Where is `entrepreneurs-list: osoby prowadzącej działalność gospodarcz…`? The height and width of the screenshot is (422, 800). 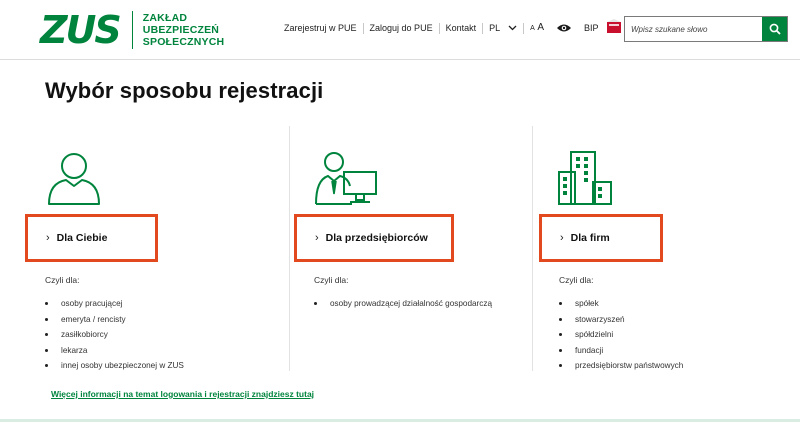
entrepreneurs-list: osoby prowadzącej działalność gospodarcz… is located at coordinates (403, 304).